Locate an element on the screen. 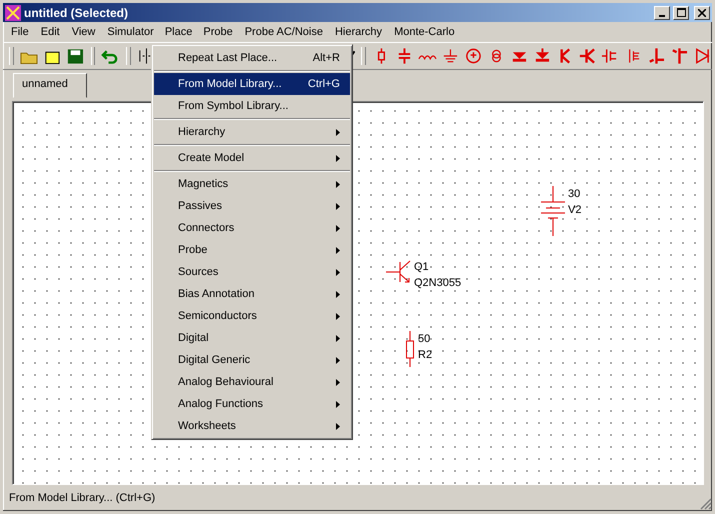 The height and width of the screenshot is (514, 715). menu-entry: Analog Behavioural is located at coordinates (252, 382).